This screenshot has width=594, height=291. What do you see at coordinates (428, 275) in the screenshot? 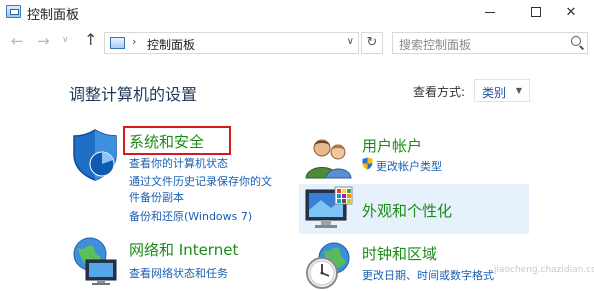
I see `link-change-date-time-format: 更改日期、时间或数字格式` at bounding box center [428, 275].